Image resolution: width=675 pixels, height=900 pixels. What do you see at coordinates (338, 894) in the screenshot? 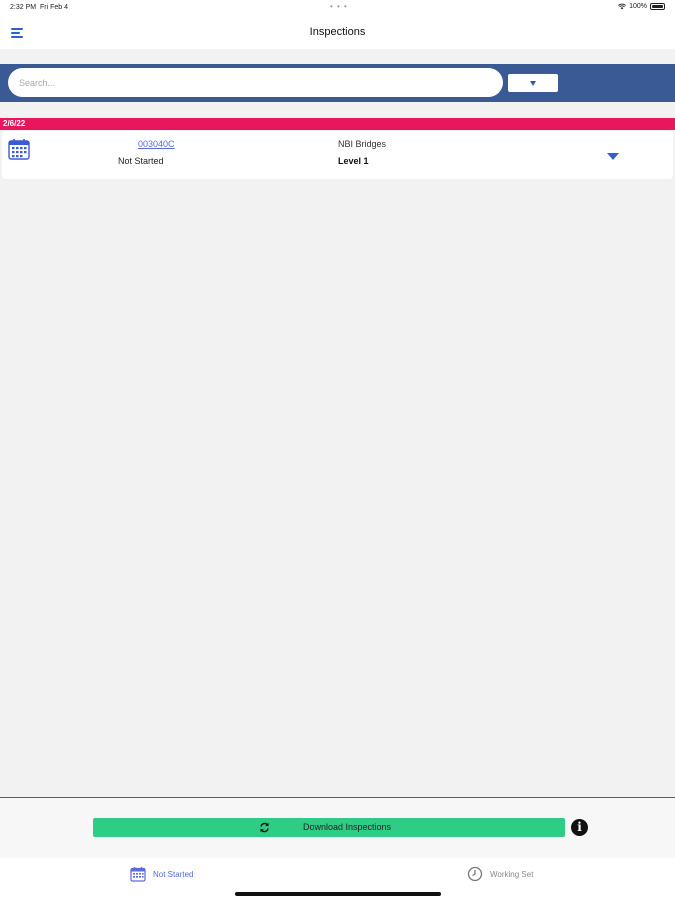
I see `home-indicator` at bounding box center [338, 894].